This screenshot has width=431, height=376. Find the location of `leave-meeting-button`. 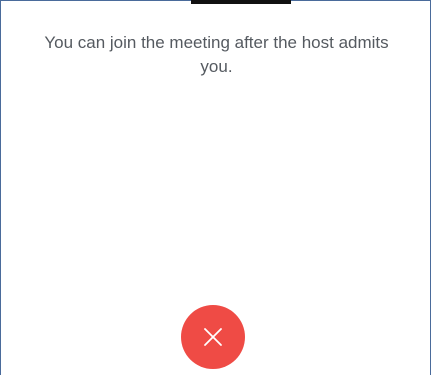

leave-meeting-button is located at coordinates (213, 337).